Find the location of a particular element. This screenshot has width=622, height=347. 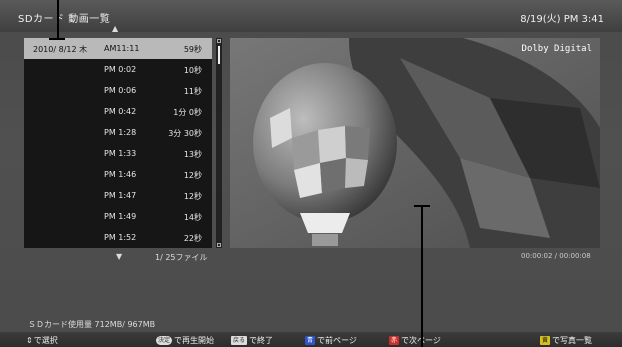

footer-next-page: 赤で次ページ is located at coordinates (415, 340).